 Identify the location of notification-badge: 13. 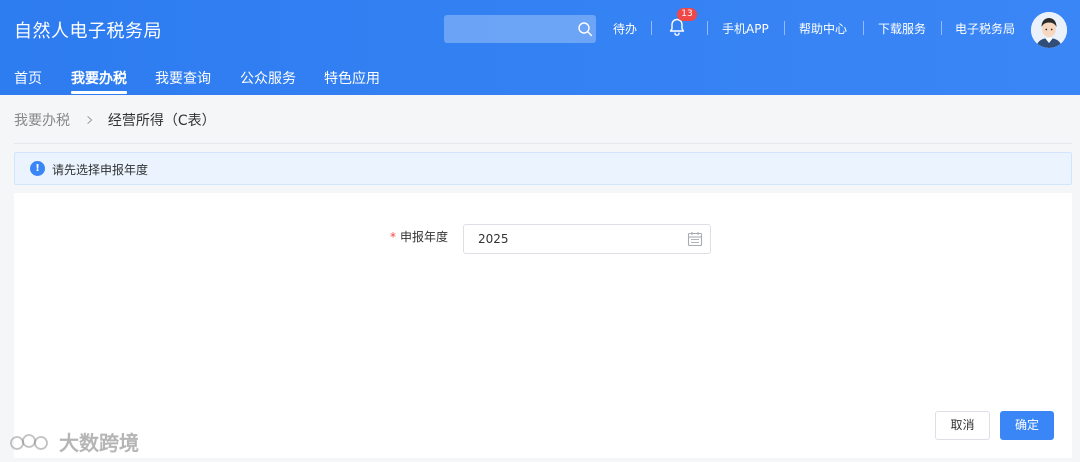
(687, 14).